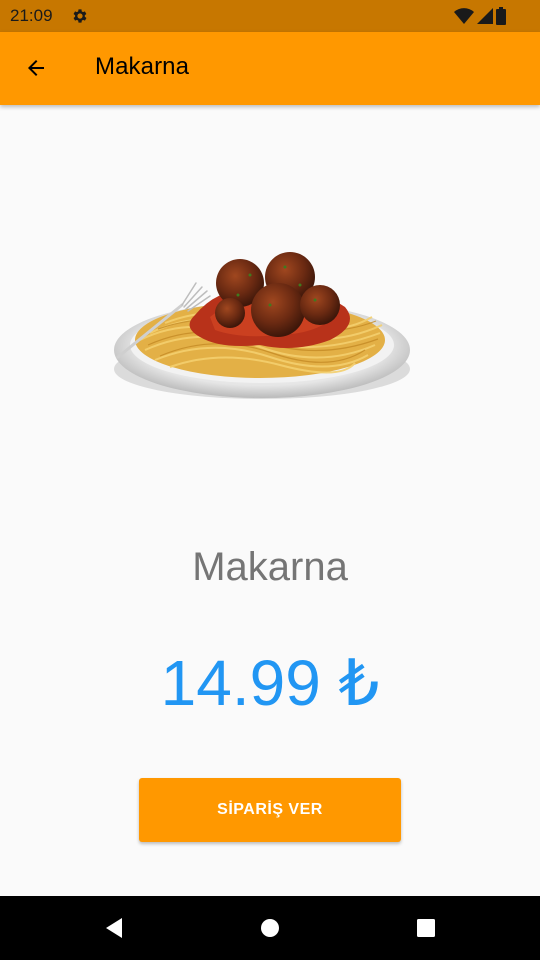 The width and height of the screenshot is (540, 960). Describe the element at coordinates (31, 15) in the screenshot. I see `status-time: 21:09` at that location.